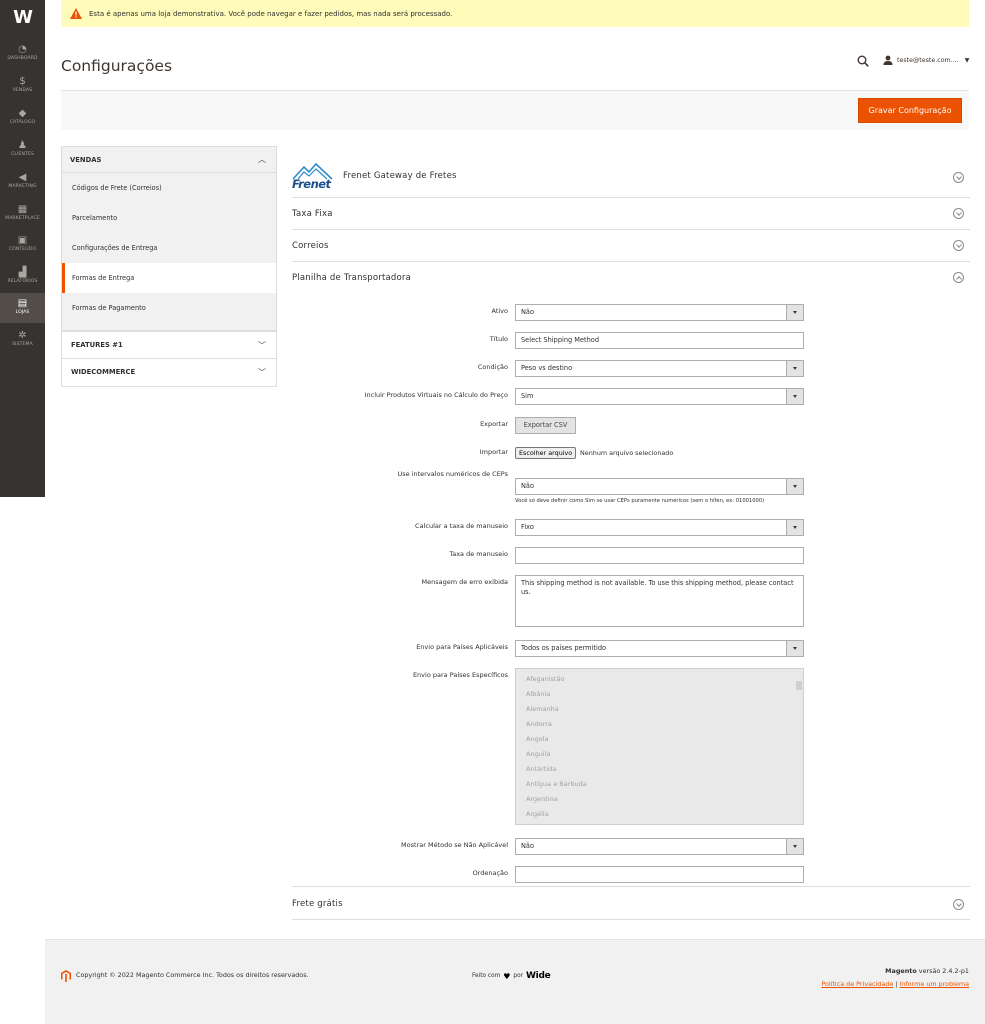  What do you see at coordinates (22, 209) in the screenshot?
I see `storefront-icon: ▦` at bounding box center [22, 209].